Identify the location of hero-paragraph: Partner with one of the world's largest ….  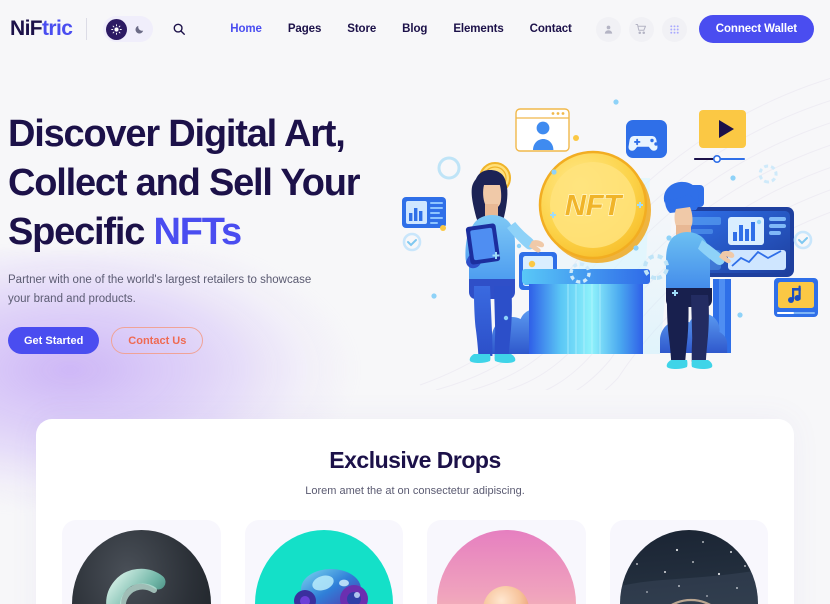
(160, 289).